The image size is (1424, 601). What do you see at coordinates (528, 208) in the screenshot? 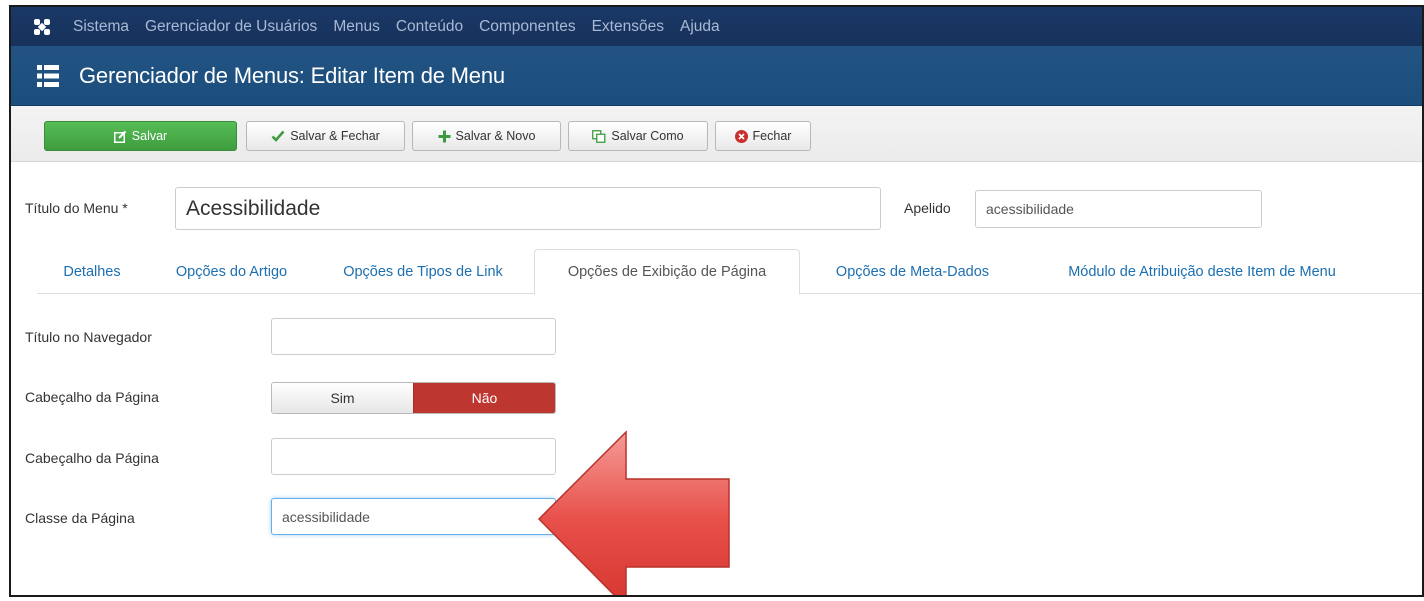
I see `menu-title-input: Acessibilidade` at bounding box center [528, 208].